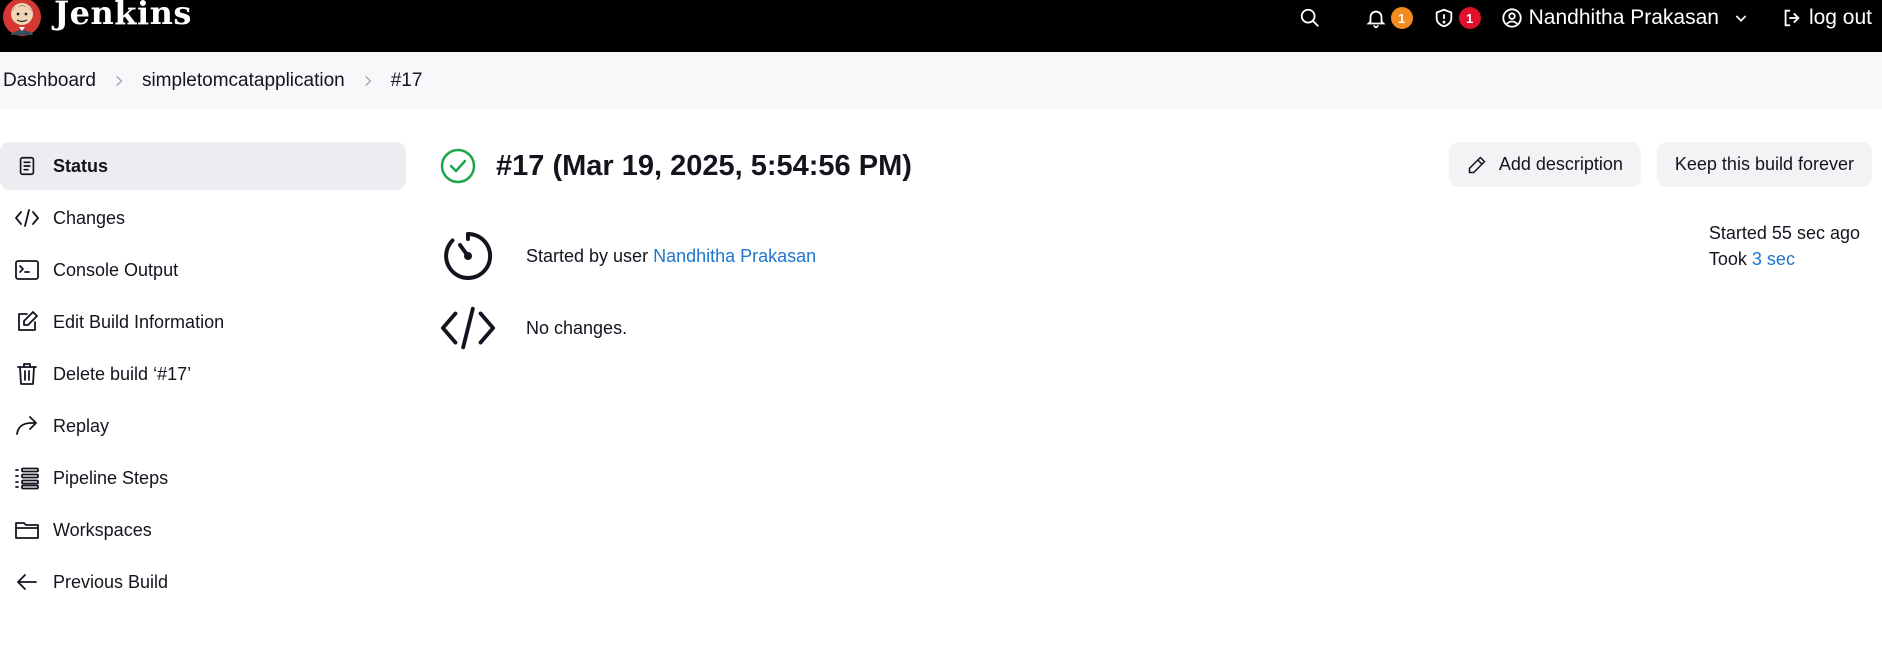  I want to click on sidebar-item-previous-build: Previous Build, so click(203, 582).